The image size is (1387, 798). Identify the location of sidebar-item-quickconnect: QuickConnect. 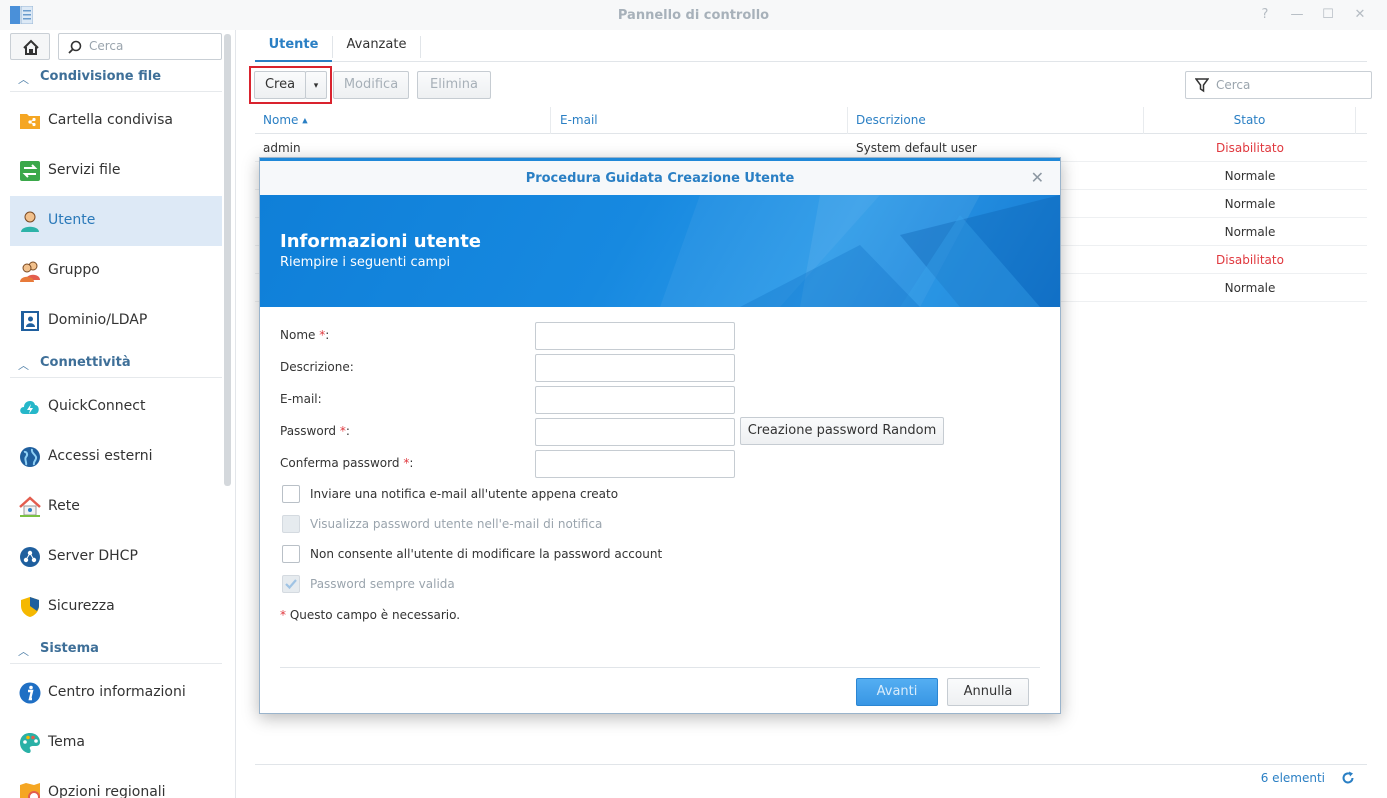
(116, 407).